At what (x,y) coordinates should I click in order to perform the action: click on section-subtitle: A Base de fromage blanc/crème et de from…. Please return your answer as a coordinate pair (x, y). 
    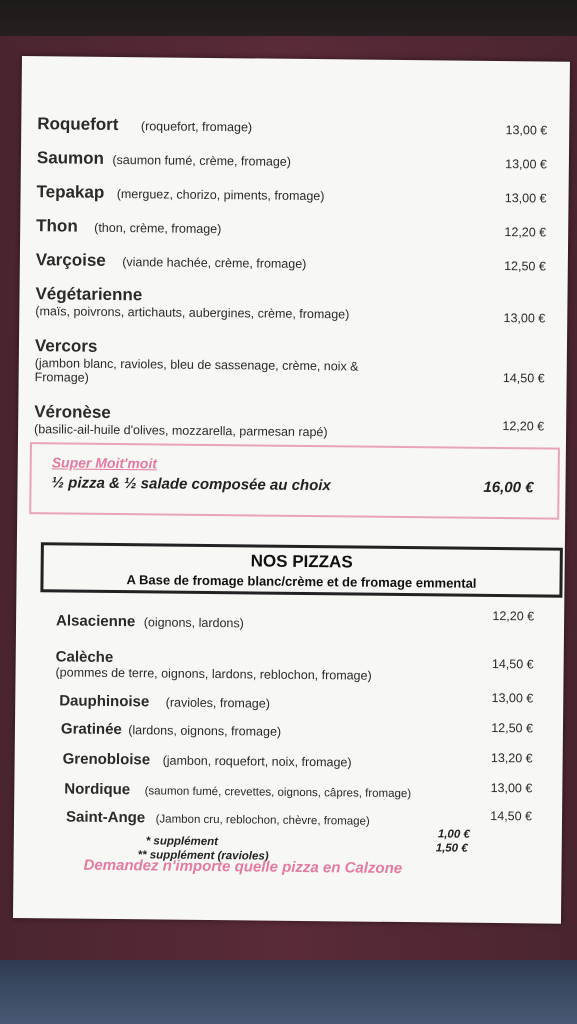
    Looking at the image, I should click on (301, 581).